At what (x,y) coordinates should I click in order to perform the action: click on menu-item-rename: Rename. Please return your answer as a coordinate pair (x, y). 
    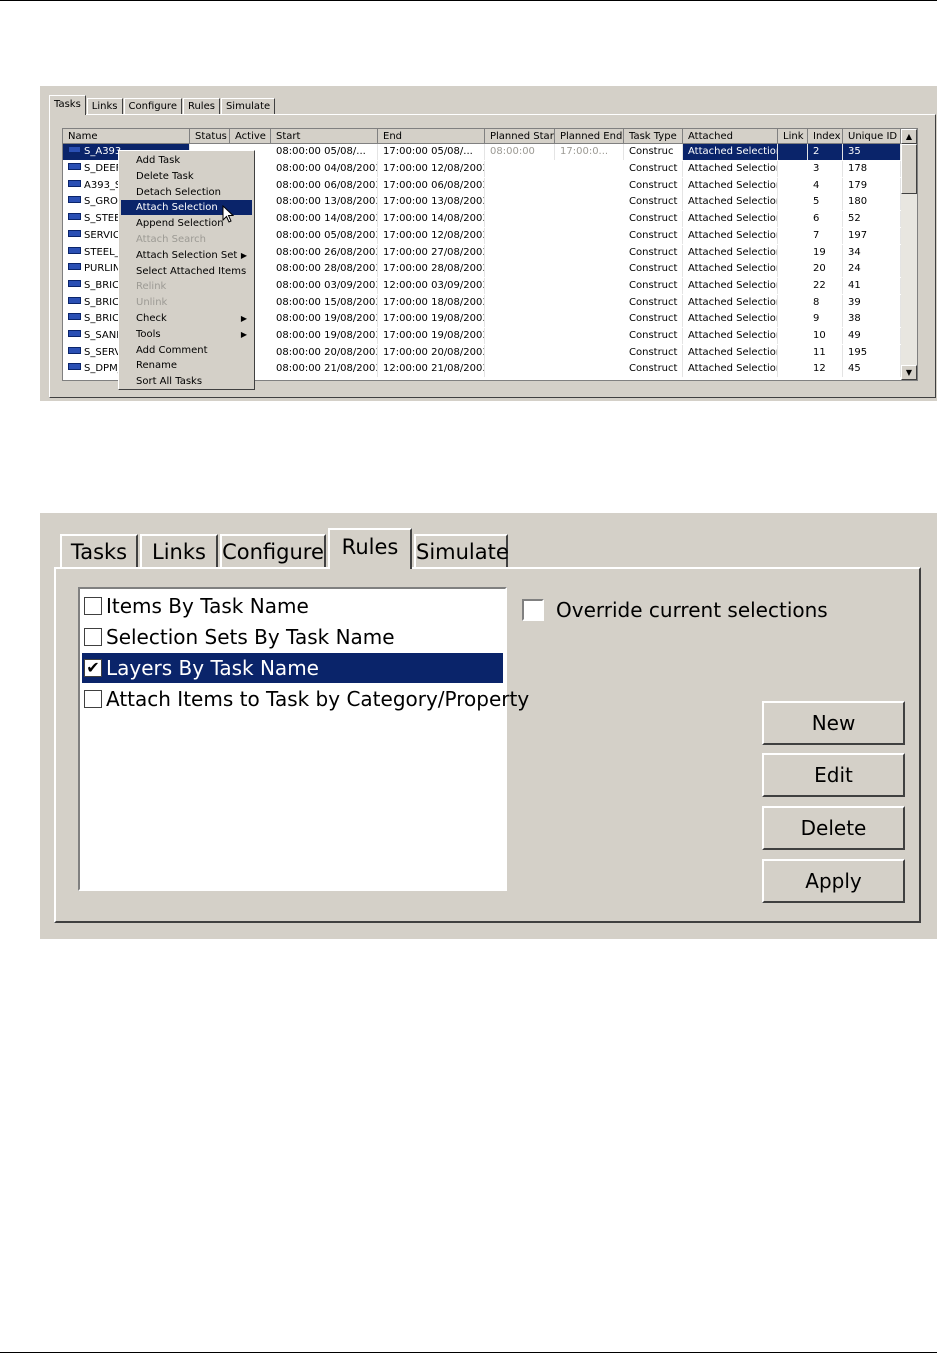
    Looking at the image, I should click on (186, 365).